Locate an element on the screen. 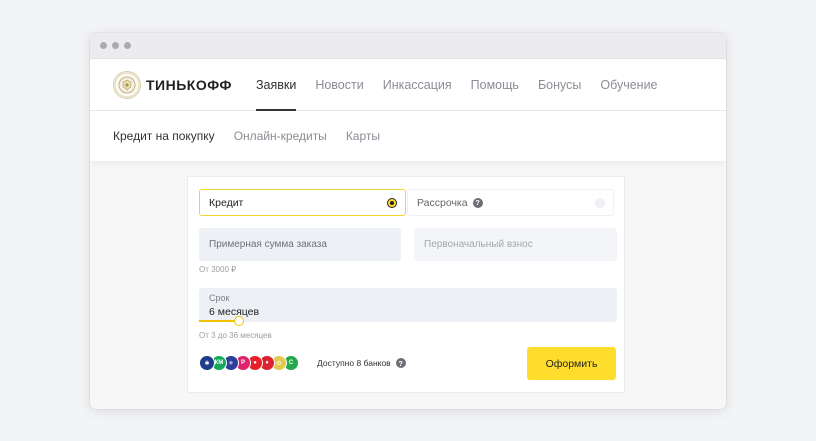 This screenshot has height=441, width=816. amount-hint: От 3000 ₽ is located at coordinates (218, 269).